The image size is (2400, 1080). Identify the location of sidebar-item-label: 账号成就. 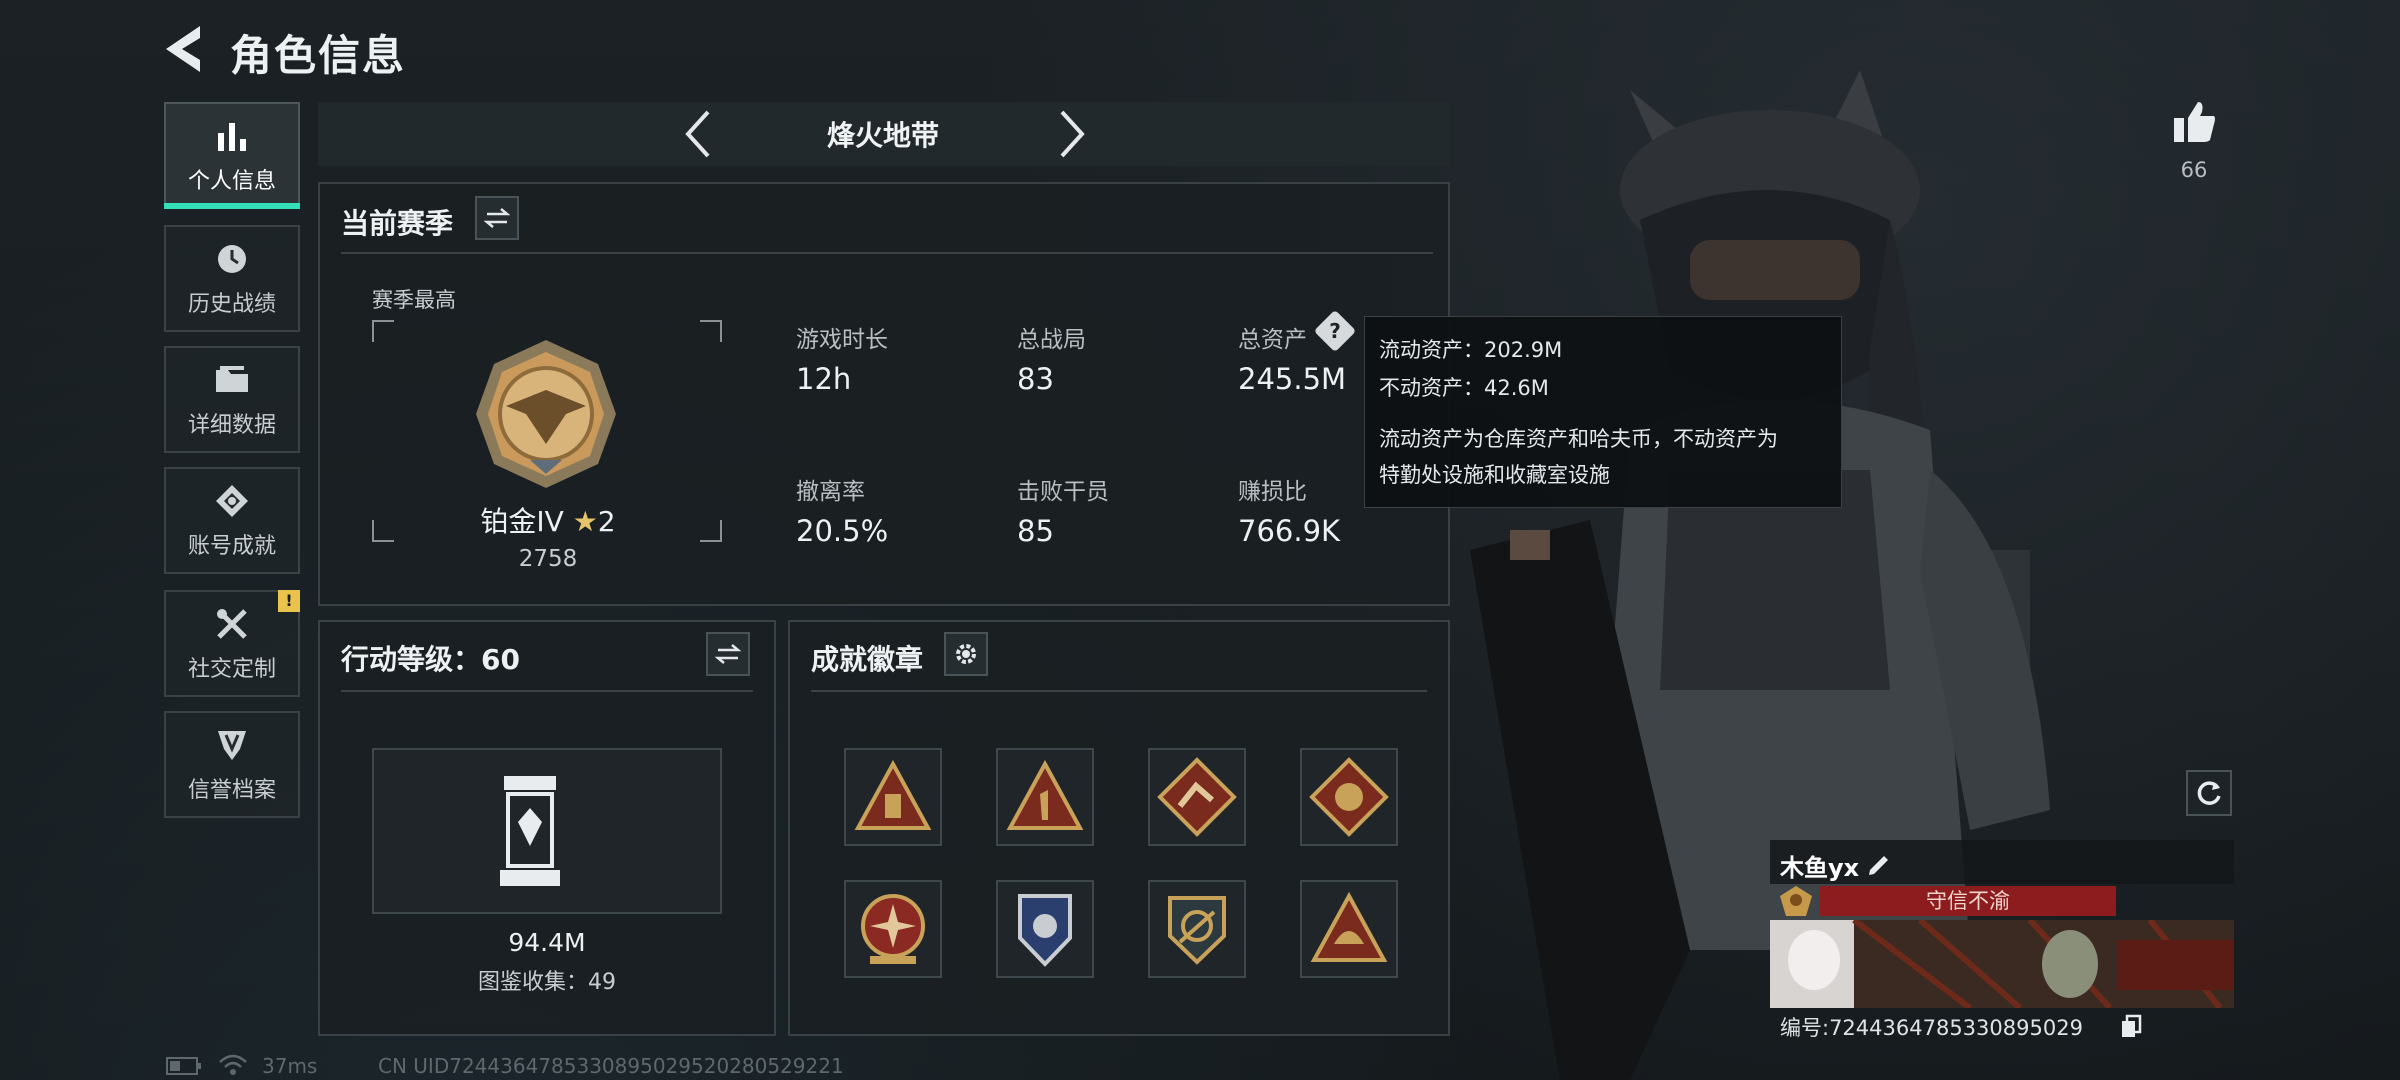
(231, 546).